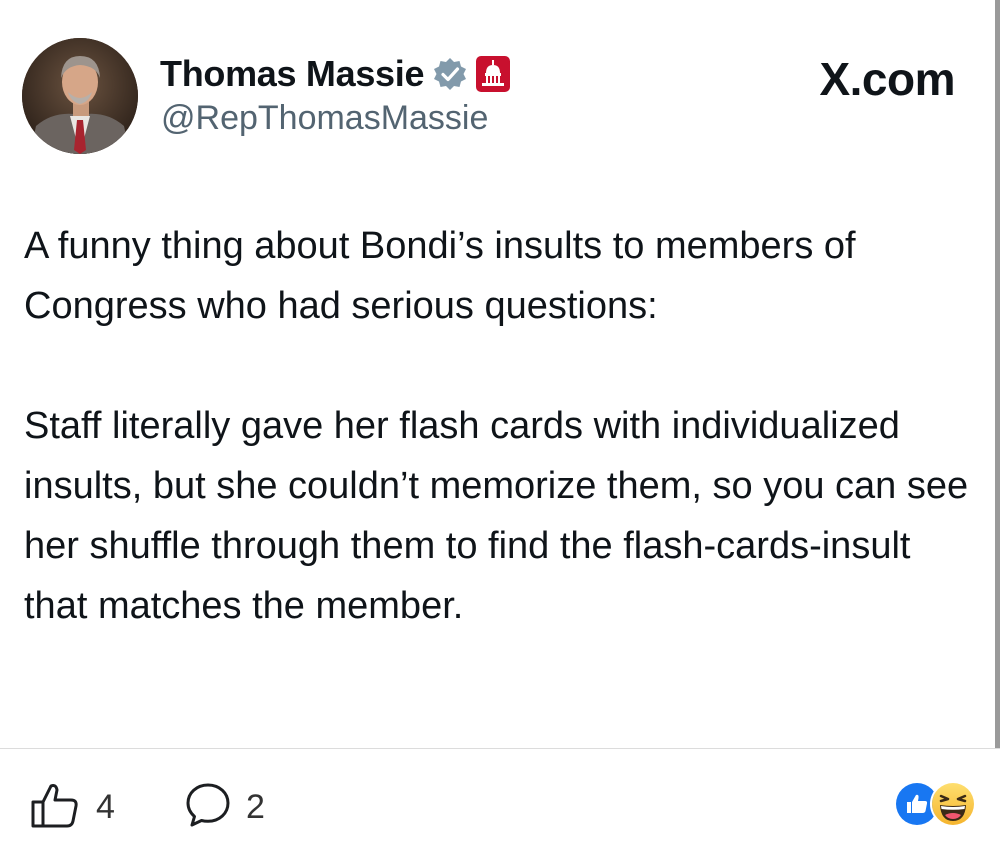 This screenshot has width=1000, height=843. Describe the element at coordinates (953, 804) in the screenshot. I see `haha-reaction-icon` at that location.